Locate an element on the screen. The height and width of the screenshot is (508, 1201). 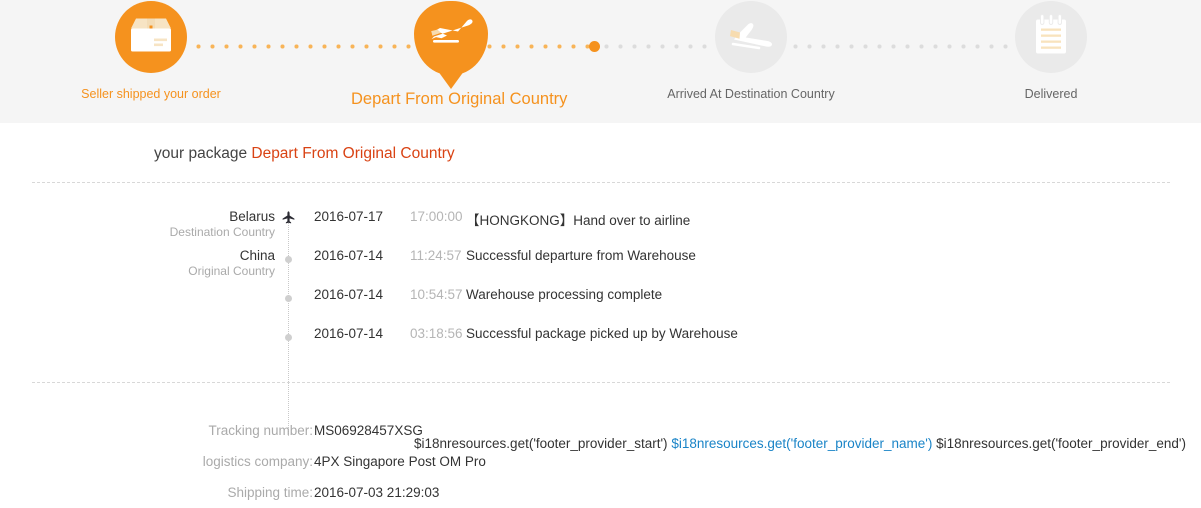
shipping-time-value: 2016-07-03 21:29:03 is located at coordinates (377, 492).